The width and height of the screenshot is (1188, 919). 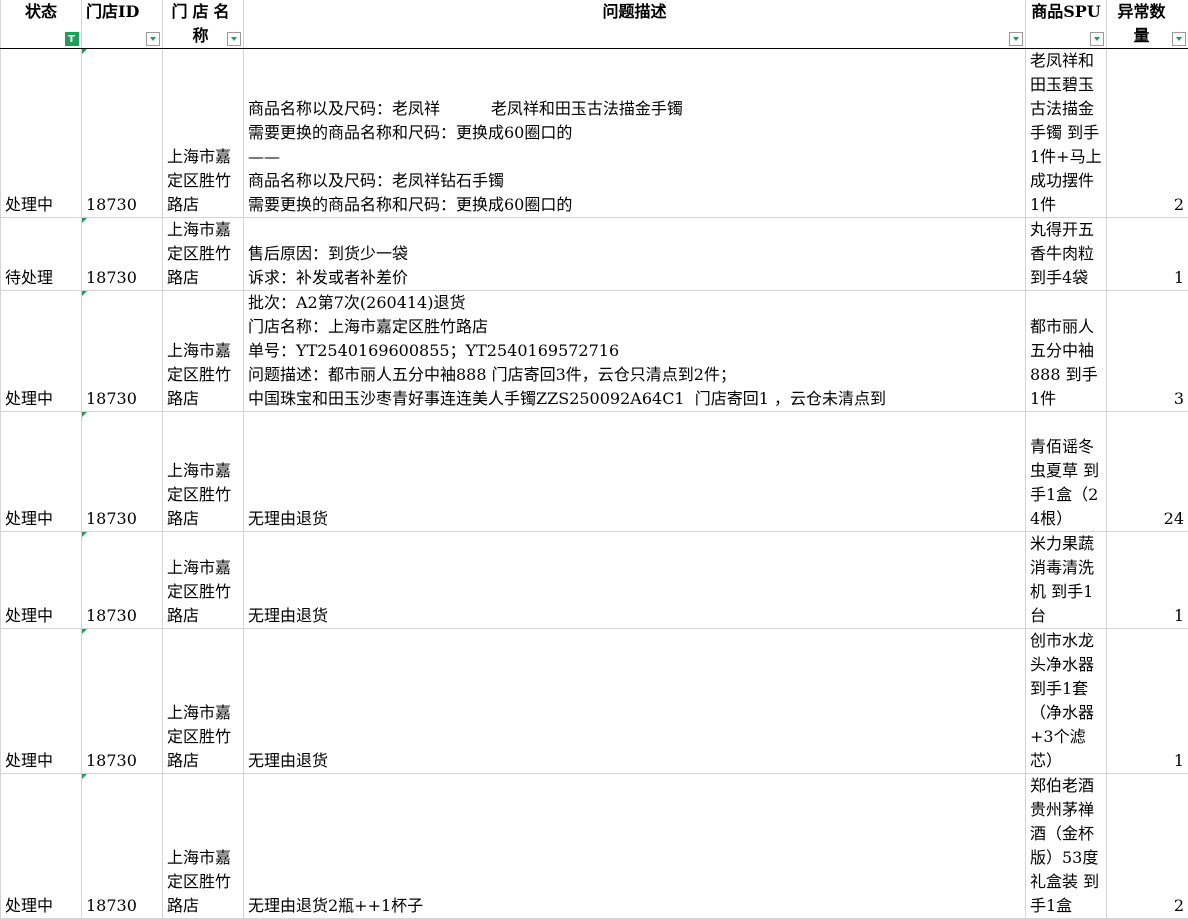 What do you see at coordinates (1066, 254) in the screenshot?
I see `cell-spu: 丸得开五香牛肉粒到手4袋` at bounding box center [1066, 254].